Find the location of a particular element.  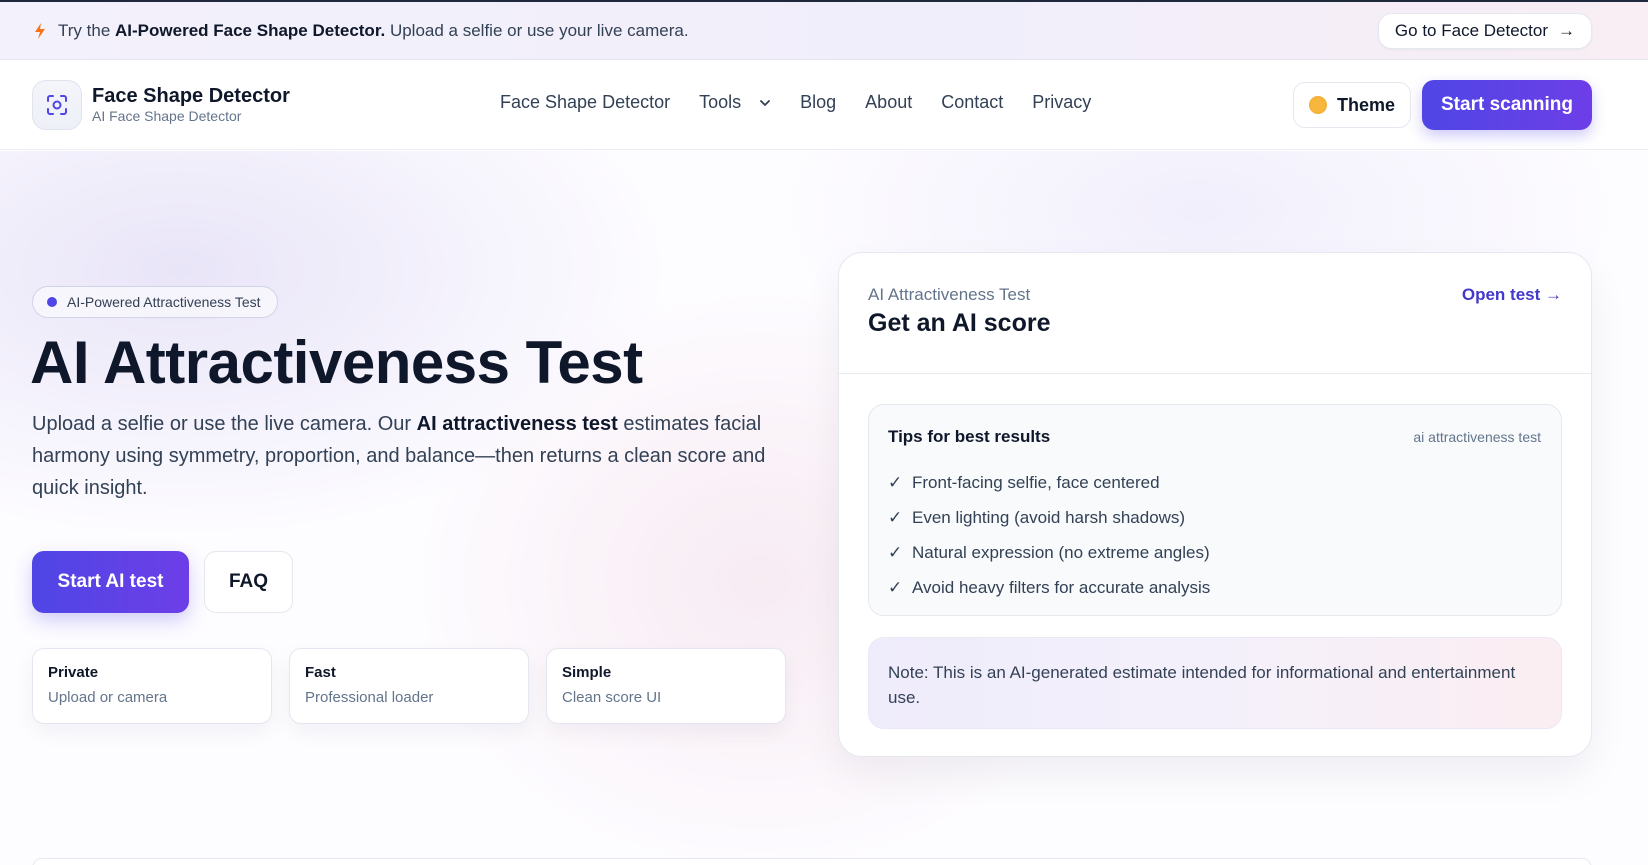

feature-card-simple: Simple Clean score UI is located at coordinates (666, 686).